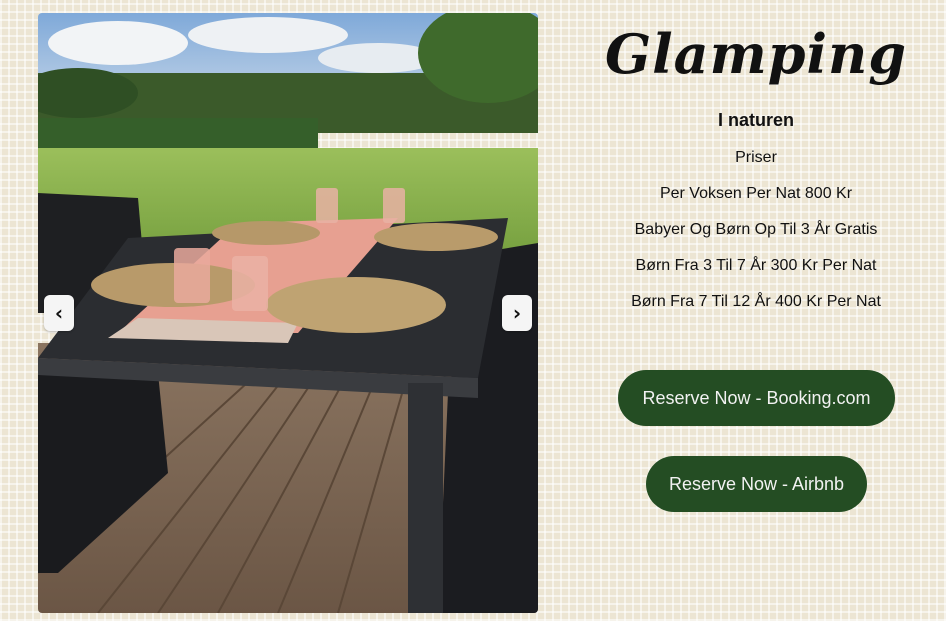 The width and height of the screenshot is (946, 621). What do you see at coordinates (756, 484) in the screenshot?
I see `reserve-airbnb-button: Reserve Now - Airbnb` at bounding box center [756, 484].